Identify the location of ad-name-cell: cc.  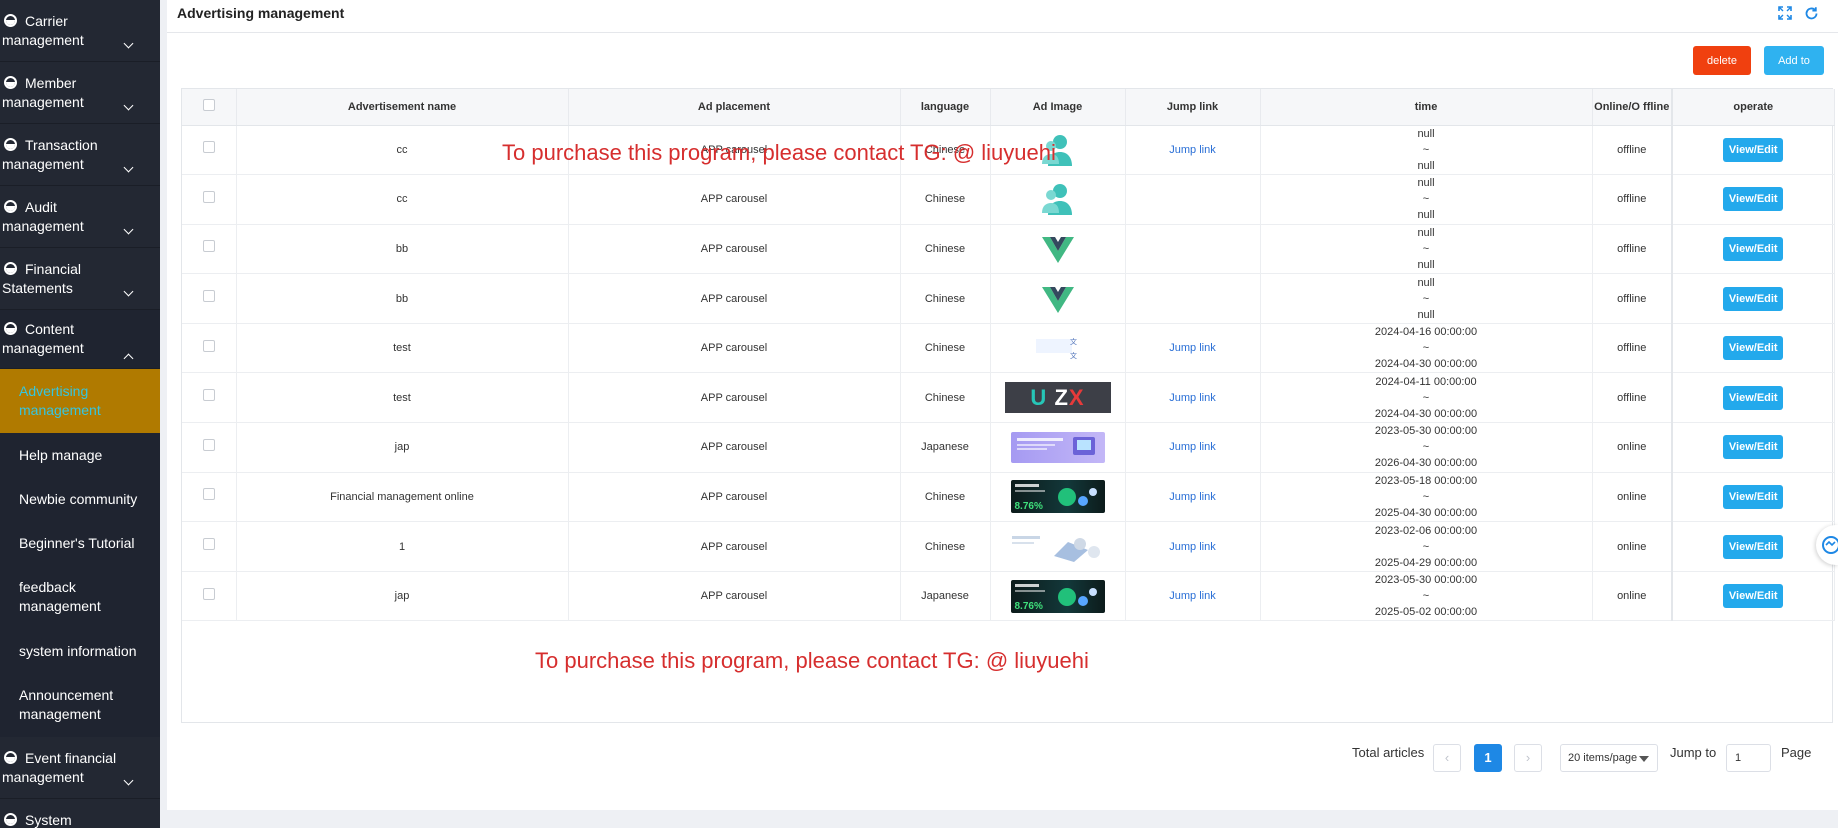
(402, 199).